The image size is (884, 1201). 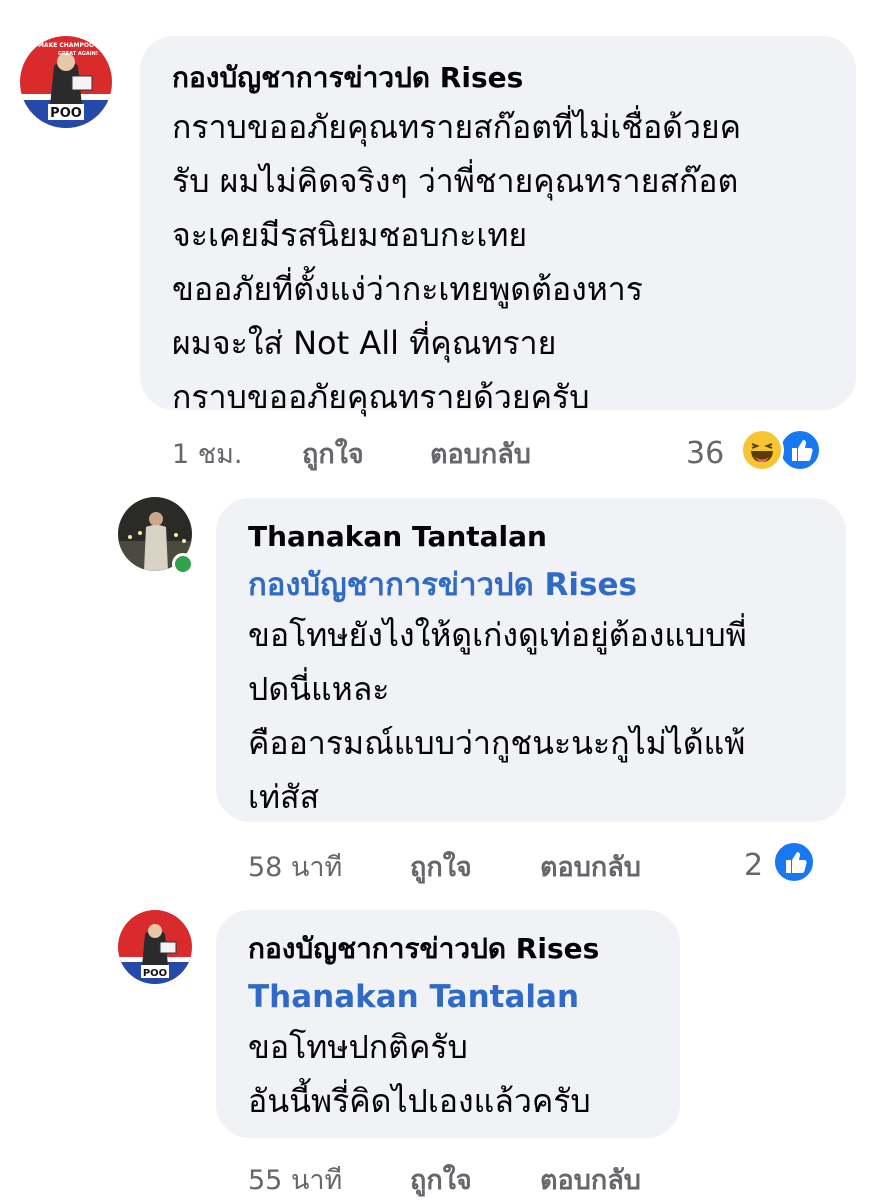 I want to click on comment-text-line: เท่สัส, so click(x=284, y=797).